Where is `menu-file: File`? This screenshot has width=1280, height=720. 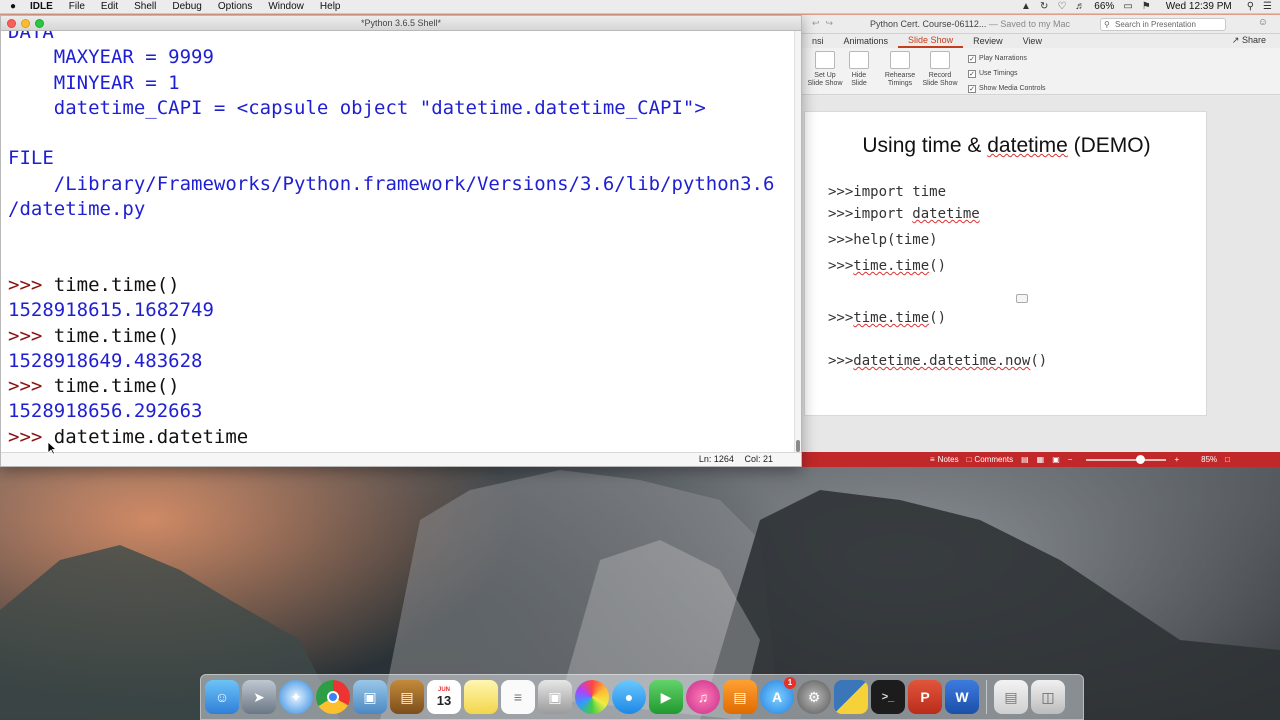
menu-file: File is located at coordinates (77, 6).